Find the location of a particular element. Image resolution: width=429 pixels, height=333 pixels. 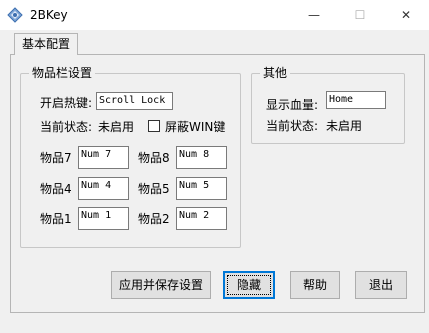

hide-button: 隐藏 is located at coordinates (249, 285).